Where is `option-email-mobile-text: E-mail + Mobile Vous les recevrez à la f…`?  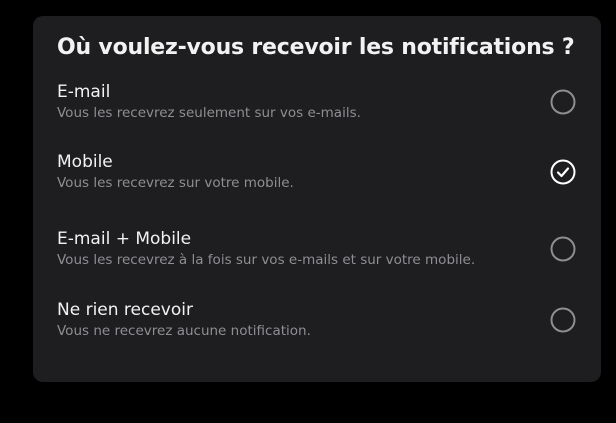
option-email-mobile-text: E-mail + Mobile Vous les recevrez à la f… is located at coordinates (287, 249).